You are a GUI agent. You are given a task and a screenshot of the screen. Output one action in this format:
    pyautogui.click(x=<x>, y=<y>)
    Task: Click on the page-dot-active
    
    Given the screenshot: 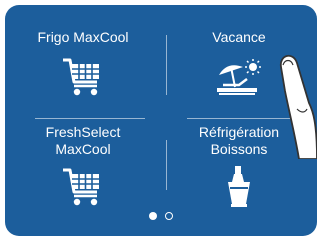 What is the action you would take?
    pyautogui.click(x=152, y=215)
    